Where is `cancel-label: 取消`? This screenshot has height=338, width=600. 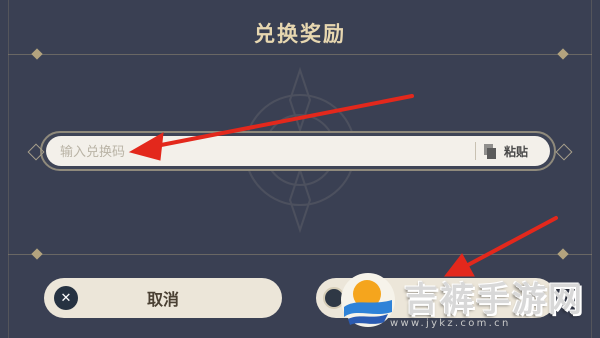
cancel-label: 取消 is located at coordinates (162, 299).